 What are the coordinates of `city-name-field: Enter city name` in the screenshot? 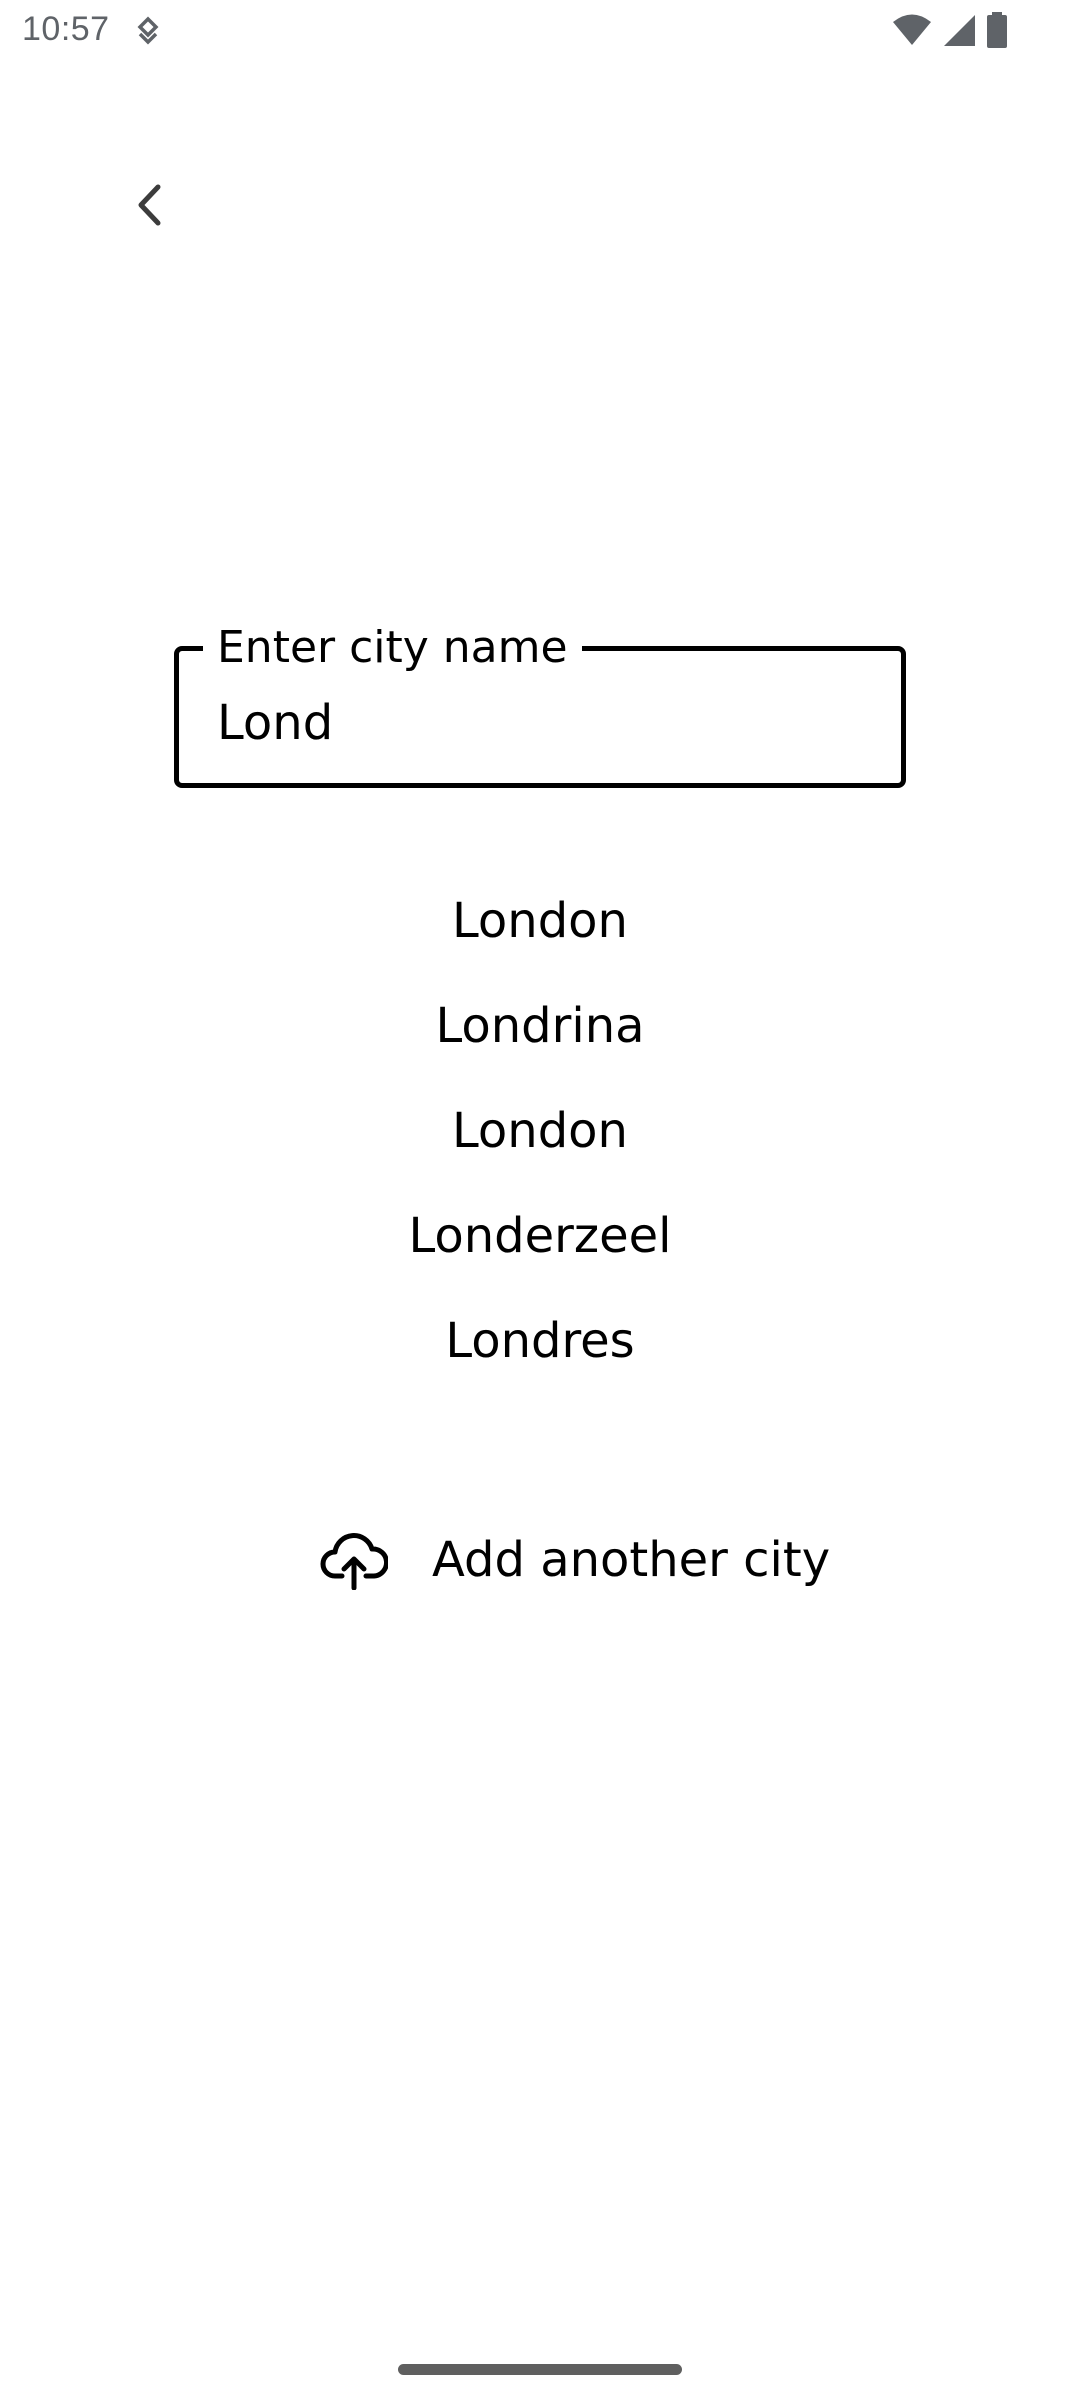 It's located at (540, 703).